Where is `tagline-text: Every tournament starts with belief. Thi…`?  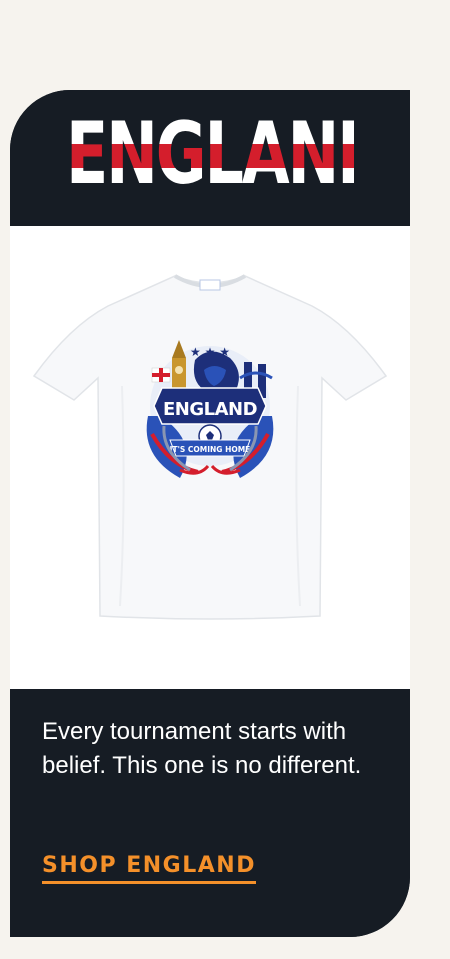
tagline-text: Every tournament starts with belief. Thi… is located at coordinates (202, 748).